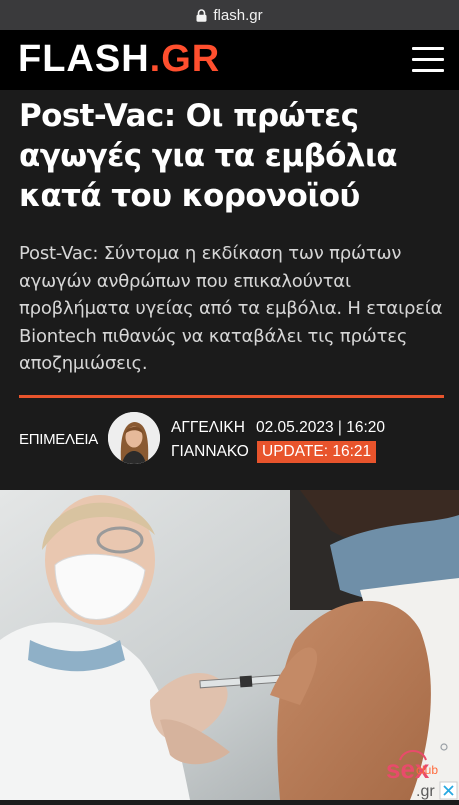  Describe the element at coordinates (428, 60) in the screenshot. I see `hamburger-menu-icon` at that location.